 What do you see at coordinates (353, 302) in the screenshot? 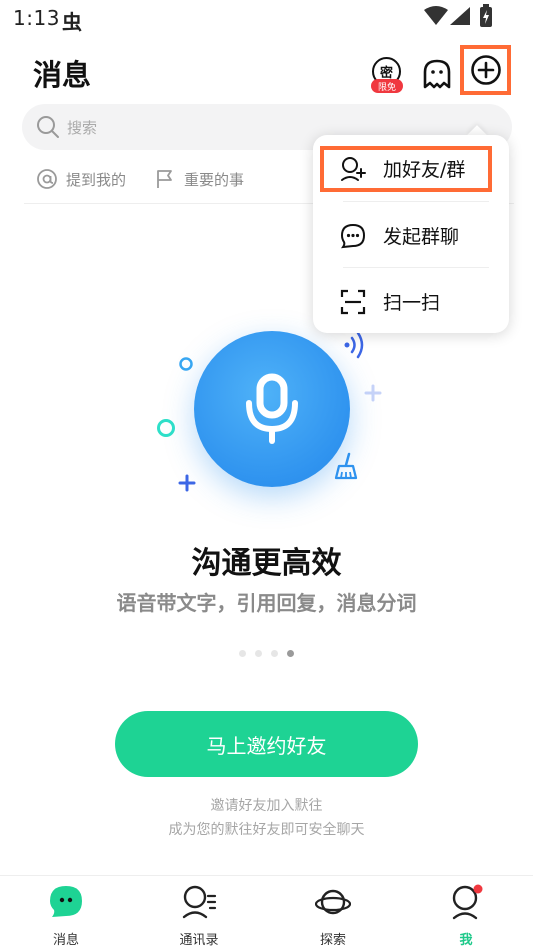
I see `scan-icon` at bounding box center [353, 302].